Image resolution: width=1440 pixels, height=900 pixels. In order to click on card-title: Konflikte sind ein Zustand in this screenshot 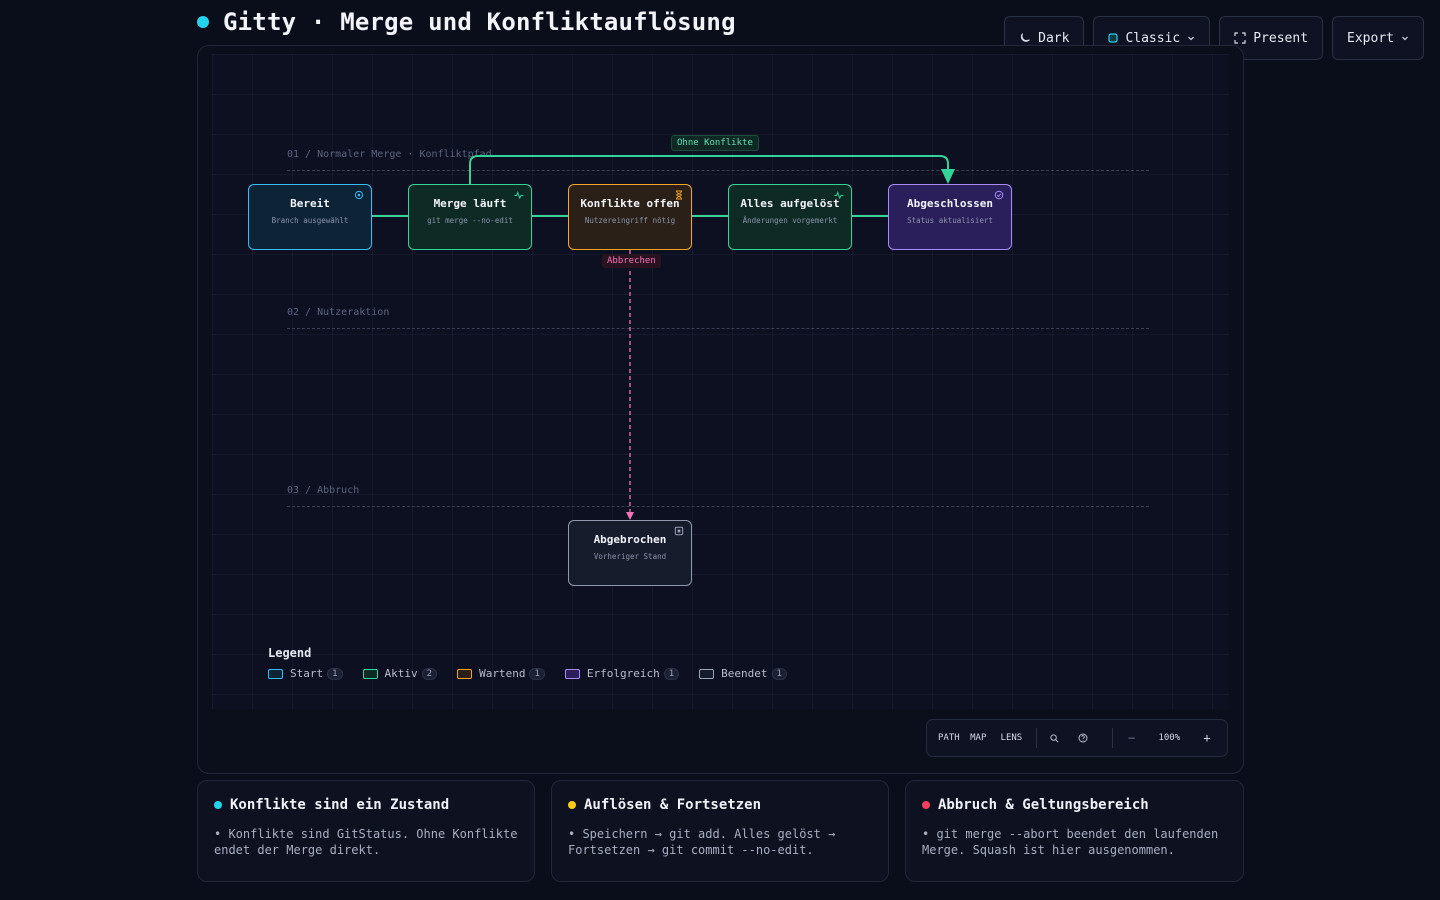, I will do `click(340, 805)`.